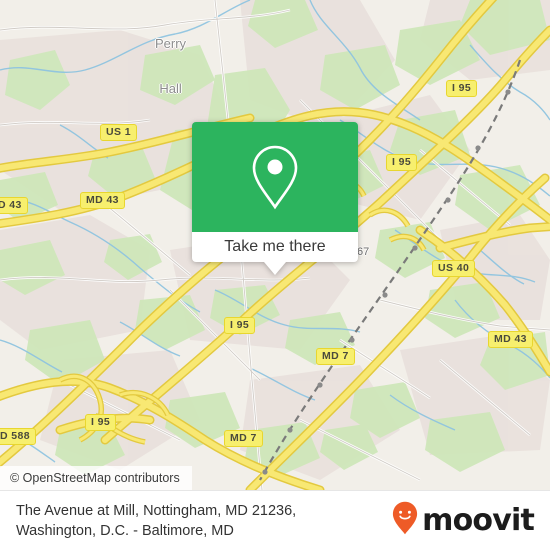 The height and width of the screenshot is (550, 550). I want to click on map-place-label-perry-hall: Perry Hall, so click(170, 66).